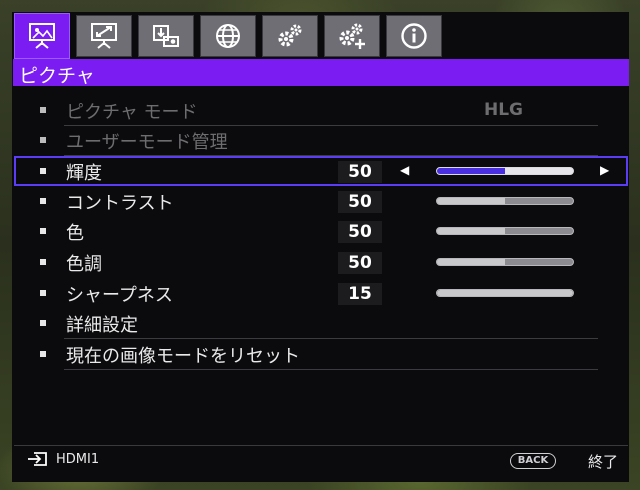 The width and height of the screenshot is (640, 490). I want to click on tab-display, so click(104, 36).